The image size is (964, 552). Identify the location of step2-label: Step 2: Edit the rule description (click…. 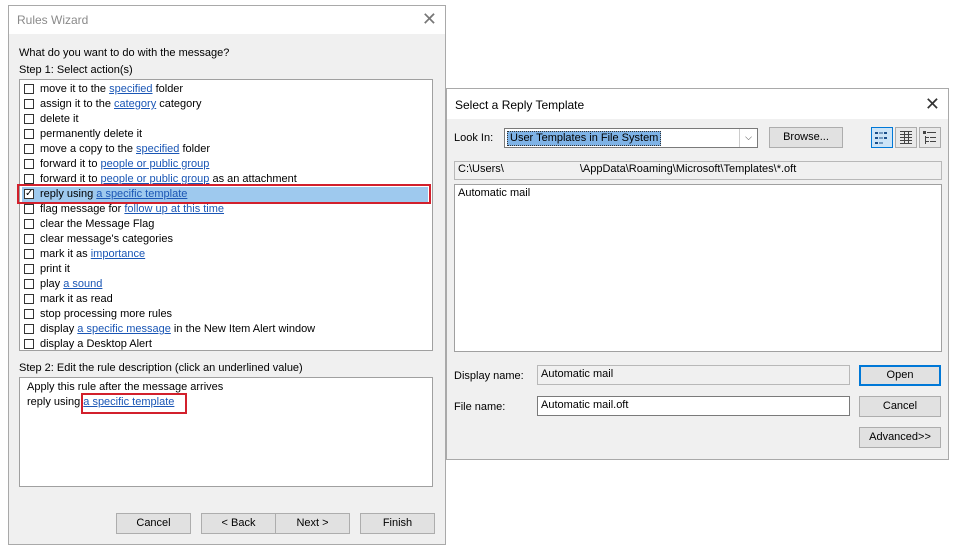
(161, 368).